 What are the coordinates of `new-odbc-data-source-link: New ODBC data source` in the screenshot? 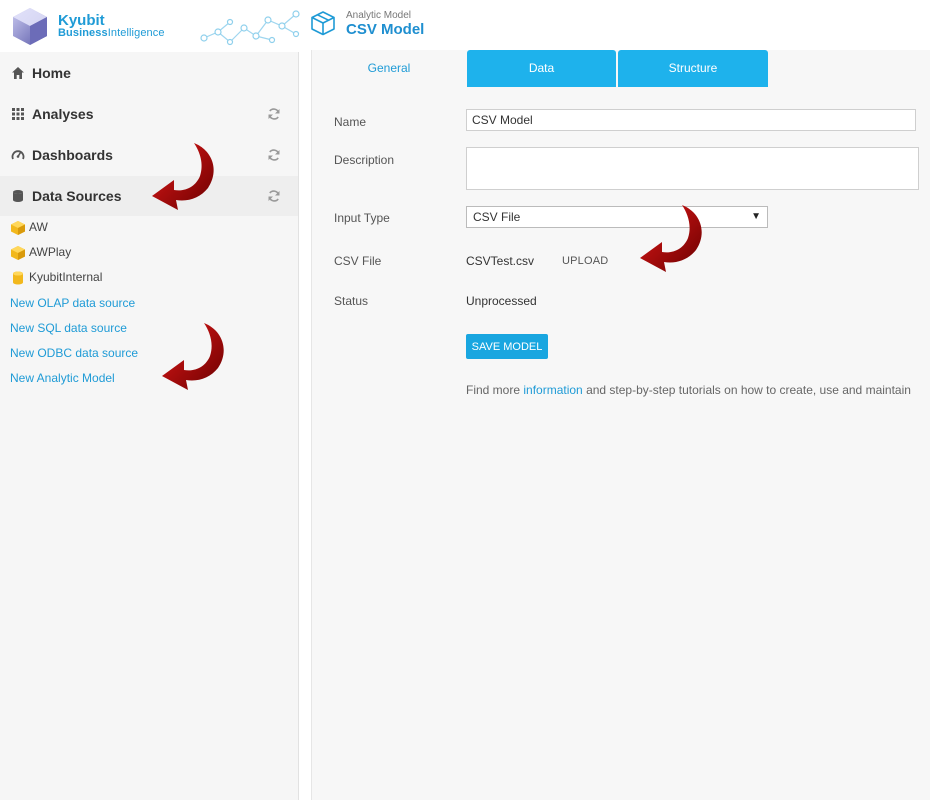 It's located at (74, 353).